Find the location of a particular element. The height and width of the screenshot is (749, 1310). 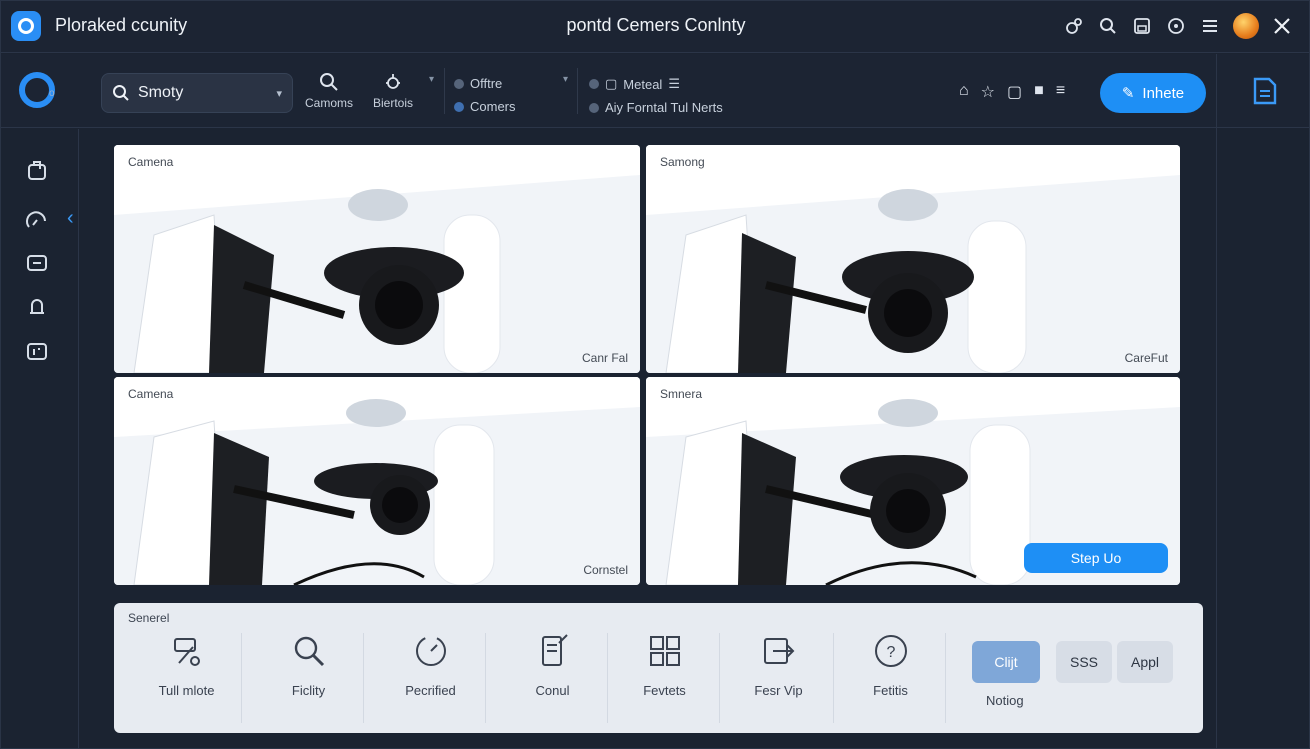

pill-caption: Notiog is located at coordinates (1005, 700).